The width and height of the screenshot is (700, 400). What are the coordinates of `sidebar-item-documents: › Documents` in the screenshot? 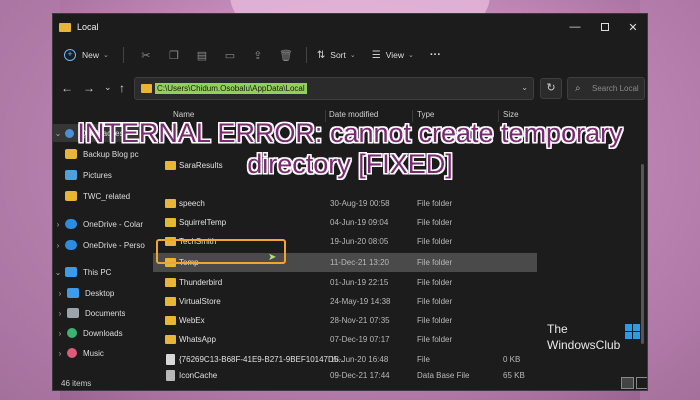 It's located at (99, 313).